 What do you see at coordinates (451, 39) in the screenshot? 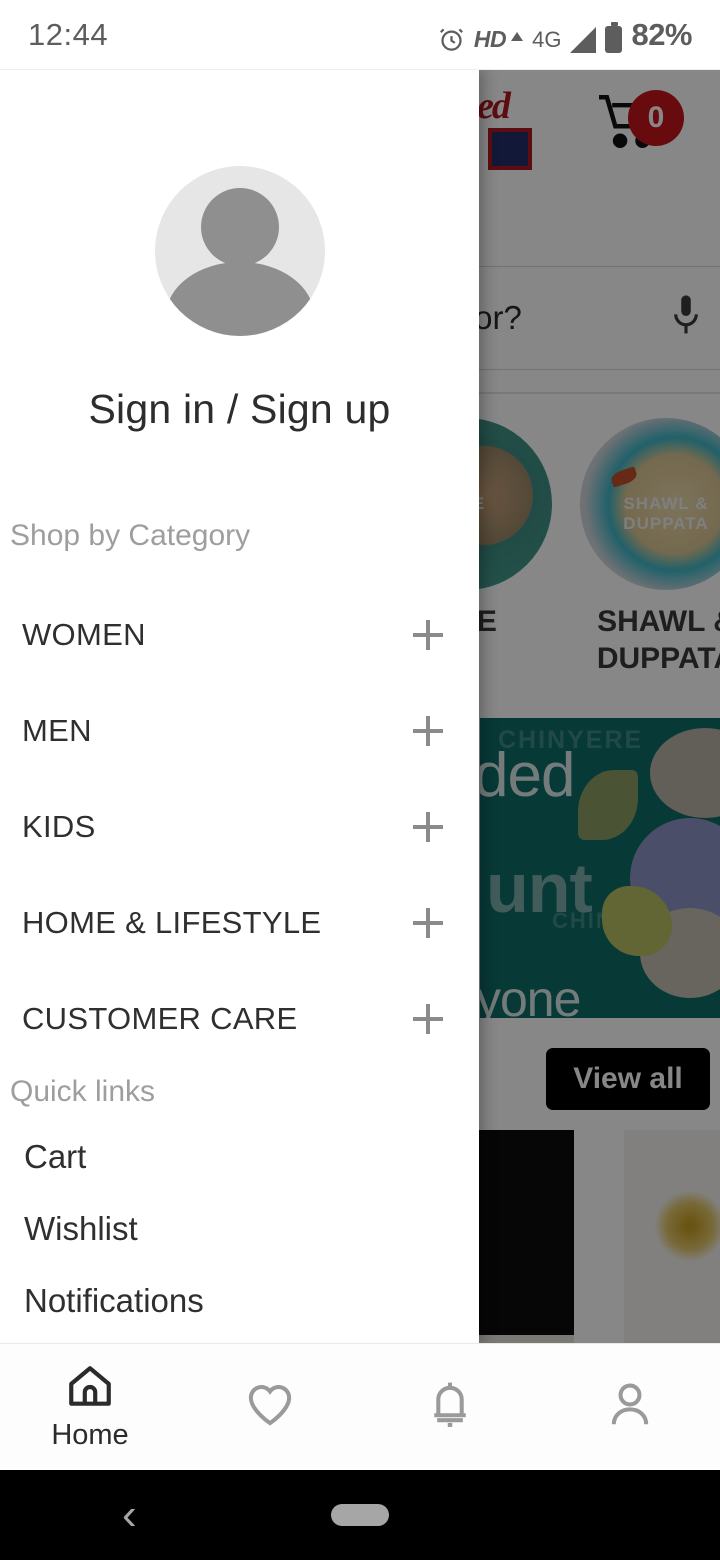
I see `alarm-clock-icon` at bounding box center [451, 39].